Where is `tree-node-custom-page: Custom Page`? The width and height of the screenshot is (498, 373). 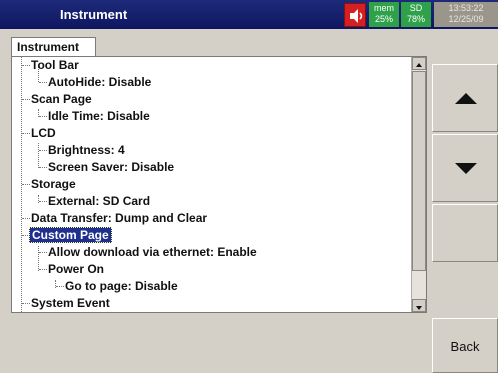
tree-node-custom-page: Custom Page is located at coordinates (70, 235).